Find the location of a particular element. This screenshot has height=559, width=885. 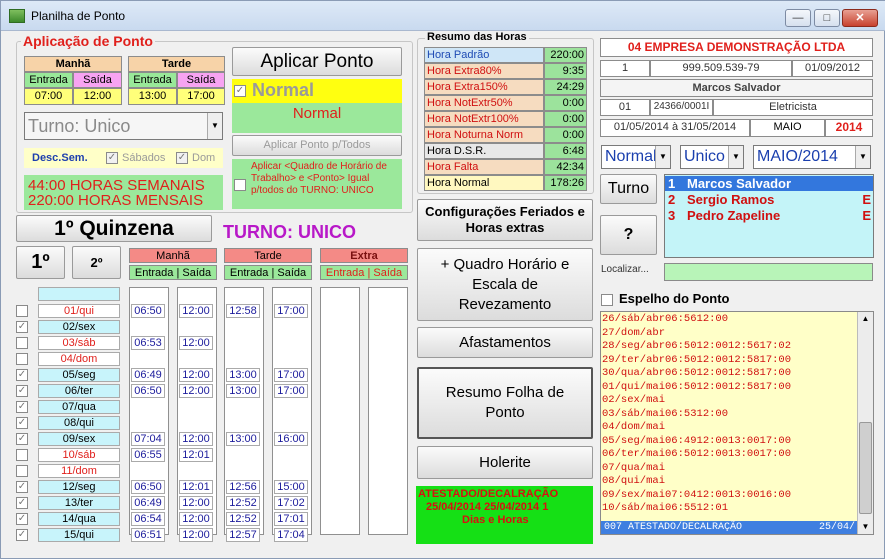

maximize-button: □ is located at coordinates (827, 18).